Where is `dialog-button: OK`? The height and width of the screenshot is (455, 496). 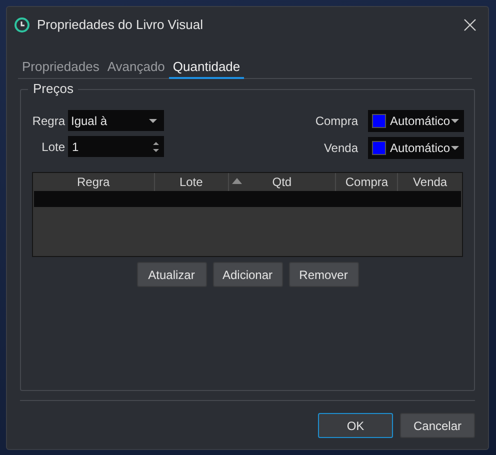 dialog-button: OK is located at coordinates (355, 425).